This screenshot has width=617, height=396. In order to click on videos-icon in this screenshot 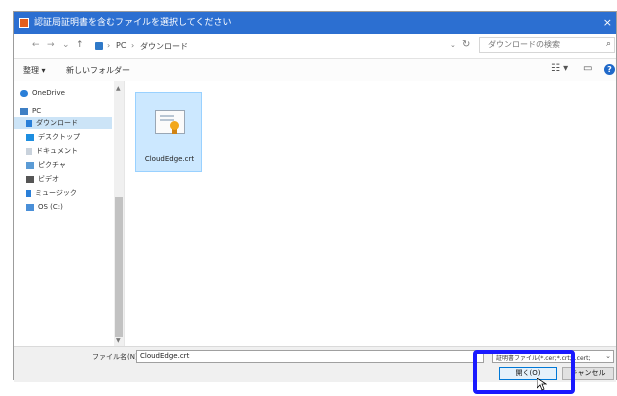, I will do `click(30, 179)`.